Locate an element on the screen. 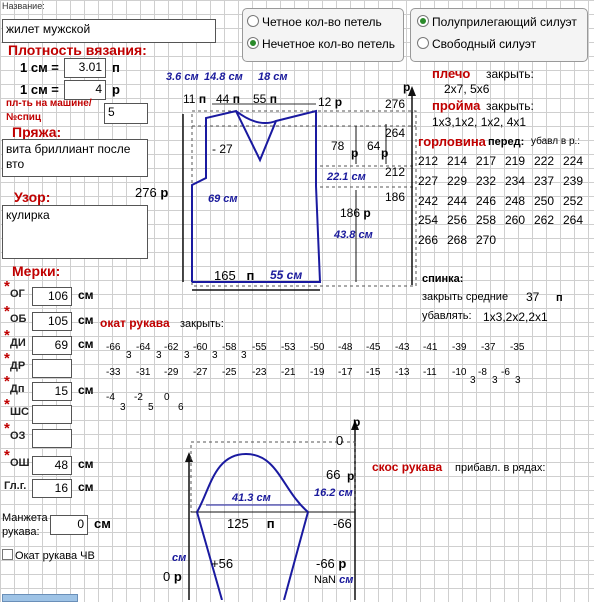 The image size is (594, 602). sleeve-plus56: +56 is located at coordinates (222, 563).